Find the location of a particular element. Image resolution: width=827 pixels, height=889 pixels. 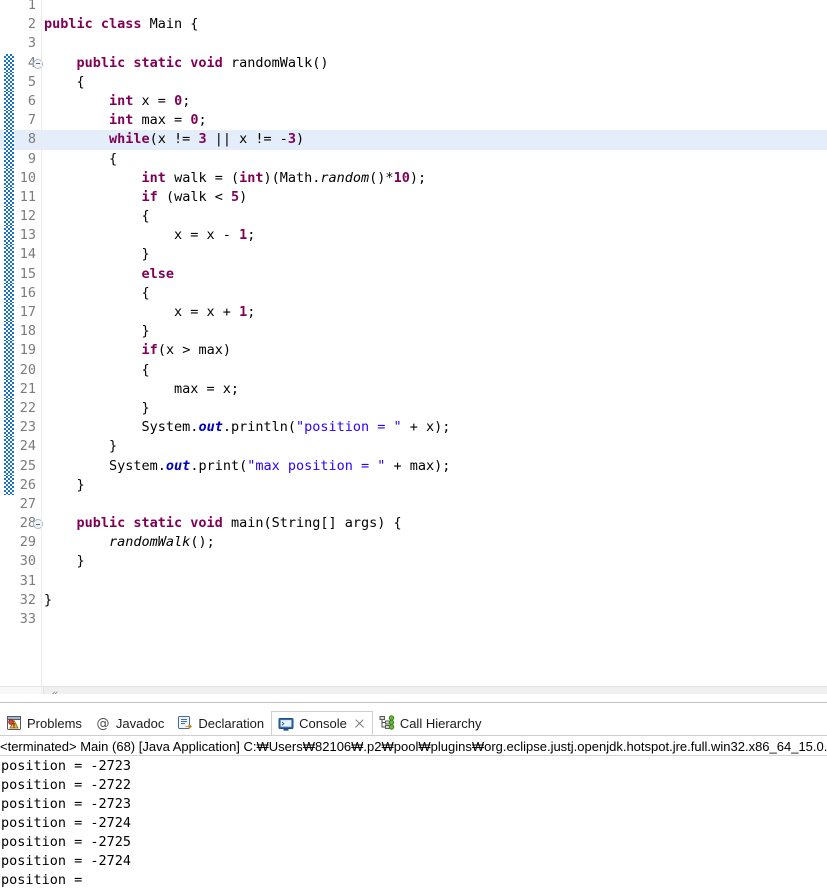

code-line-10: 10 int walk = (int)(Math.random()*10); is located at coordinates (413, 178).